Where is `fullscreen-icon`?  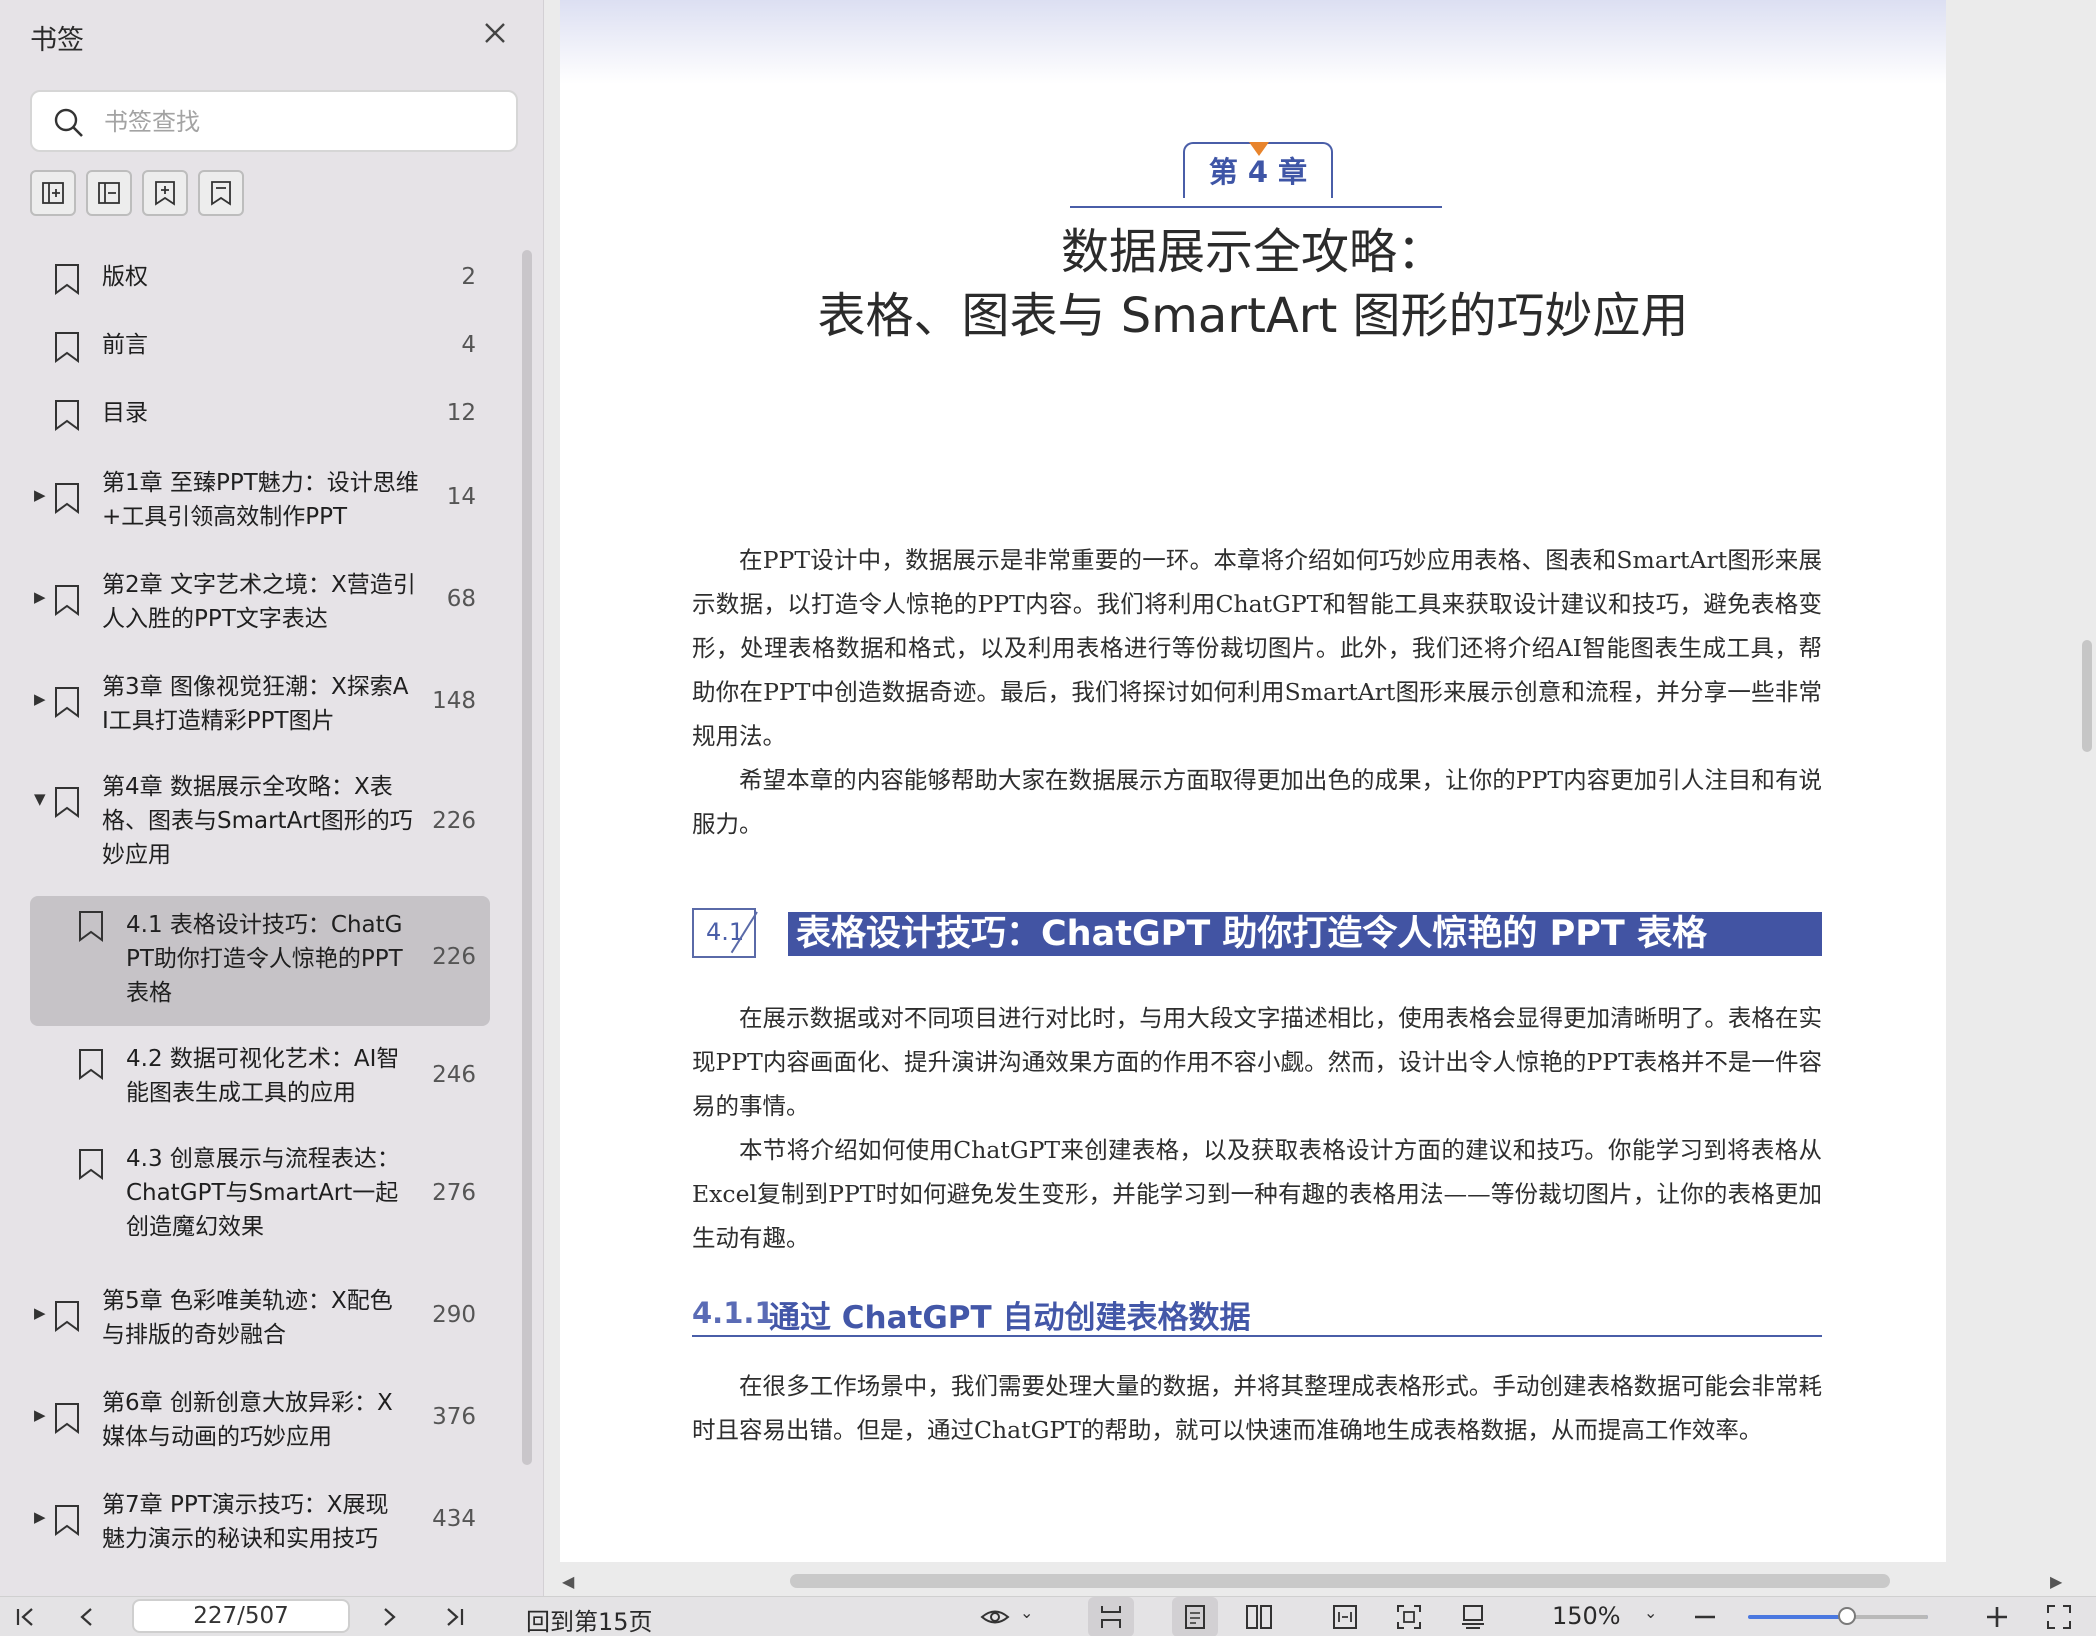
fullscreen-icon is located at coordinates (2059, 1617).